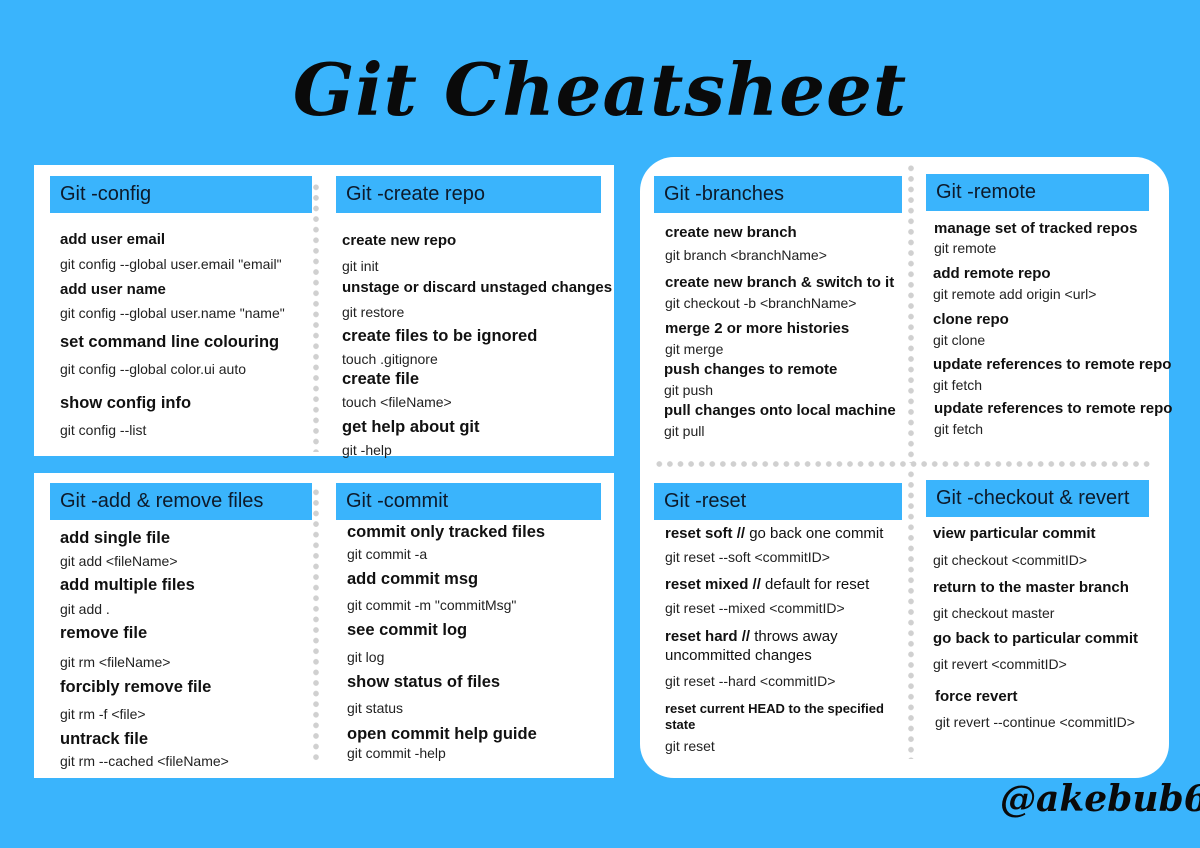 The image size is (1200, 848). Describe the element at coordinates (1000, 664) in the screenshot. I see `item-command: git revert <commitID>` at that location.